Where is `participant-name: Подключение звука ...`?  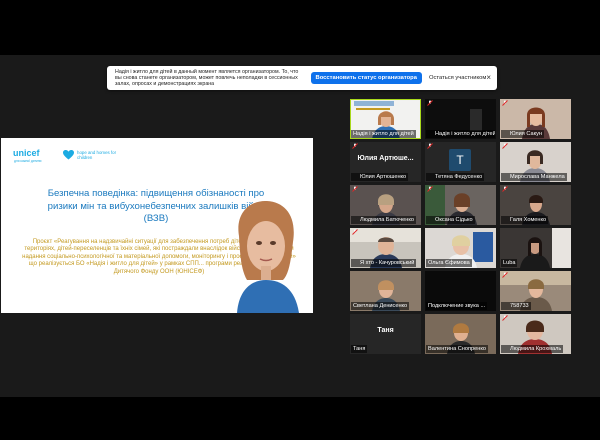
participant-name: Подключение звука ... is located at coordinates (457, 306).